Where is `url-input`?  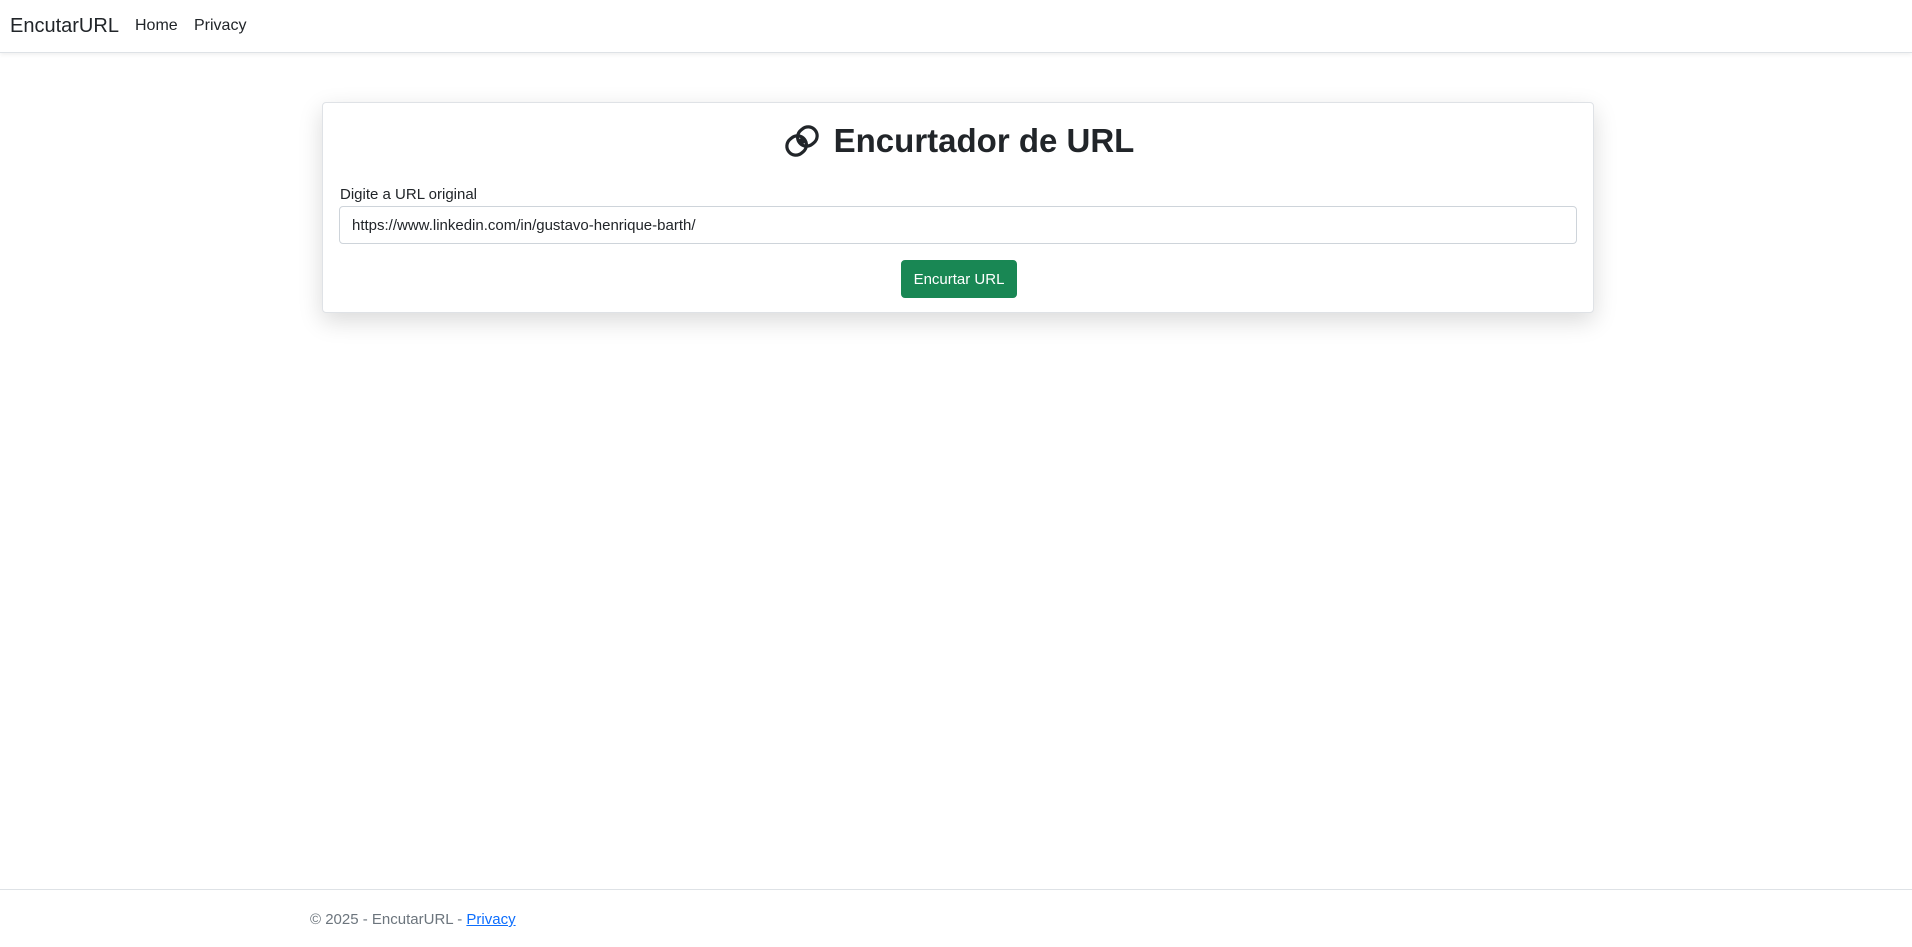 url-input is located at coordinates (958, 225).